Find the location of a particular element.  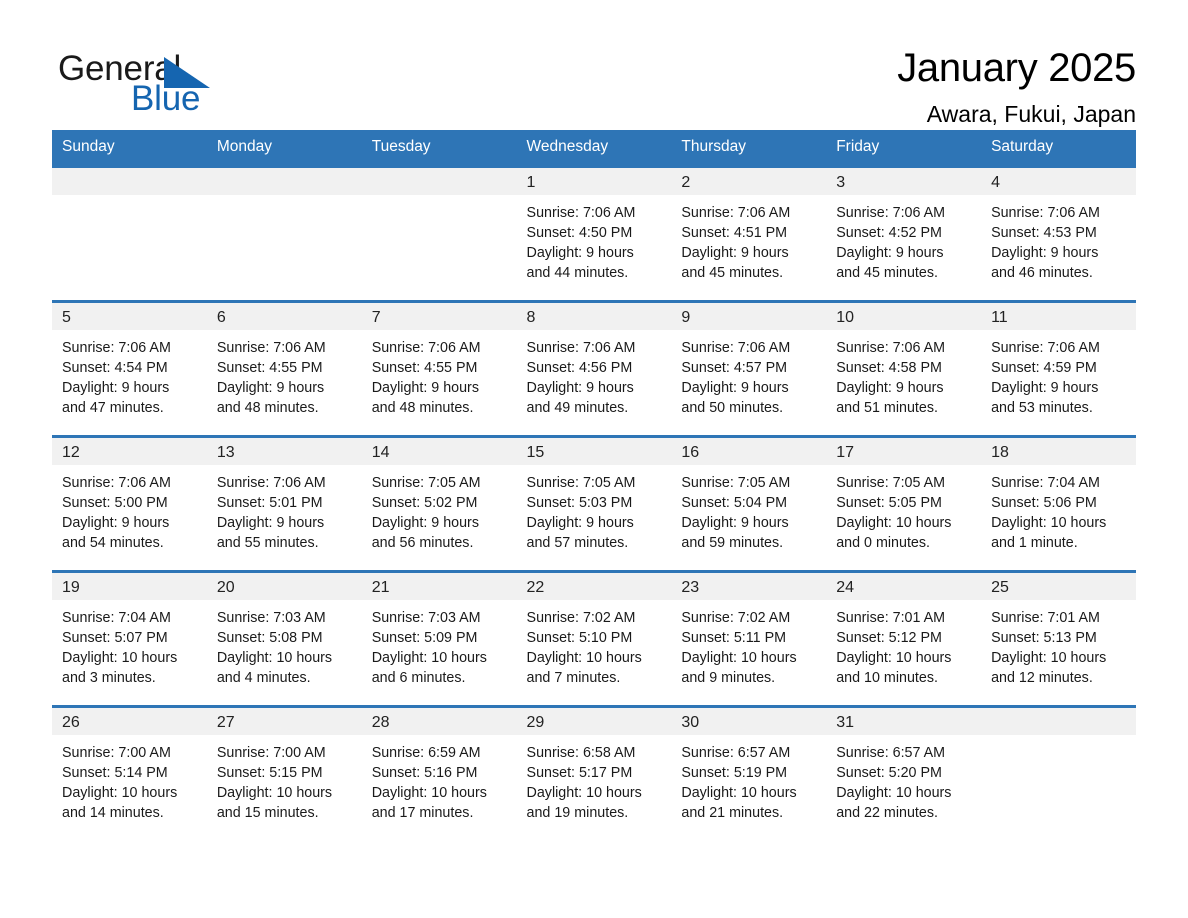

daylight-duration-line2: and 50 minutes. is located at coordinates (732, 408).